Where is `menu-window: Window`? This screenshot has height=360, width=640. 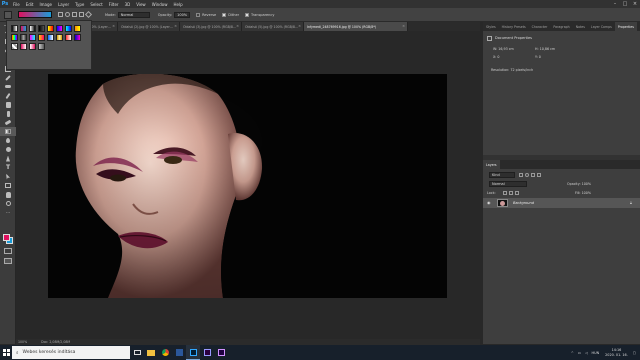 menu-window: Window is located at coordinates (160, 4).